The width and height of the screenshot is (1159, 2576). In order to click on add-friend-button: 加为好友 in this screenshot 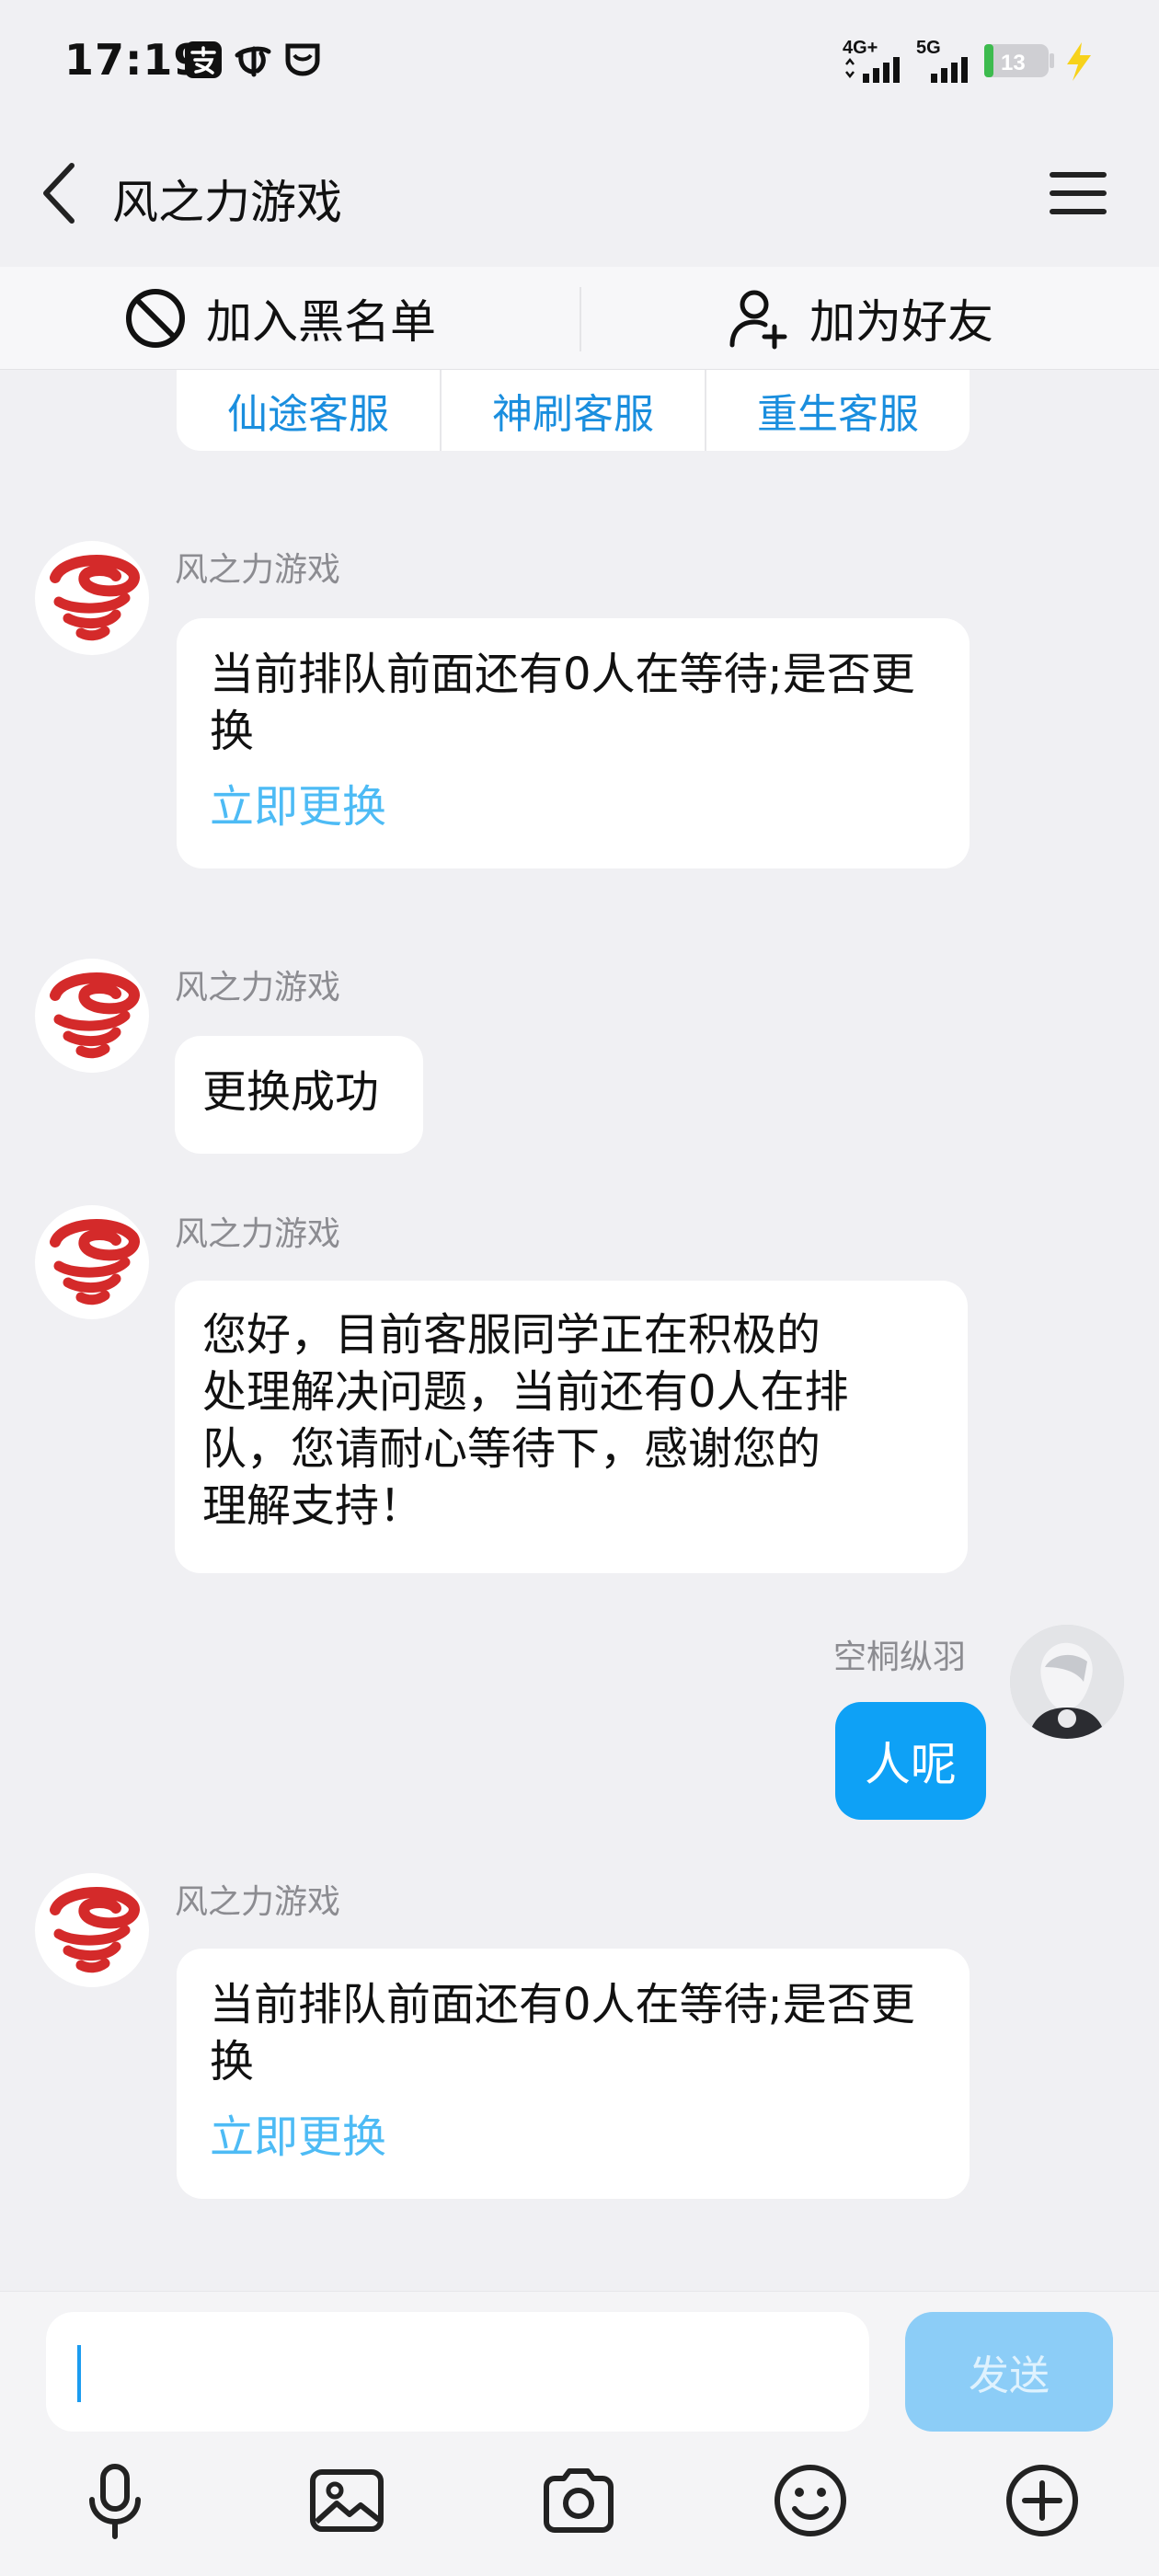, I will do `click(860, 318)`.